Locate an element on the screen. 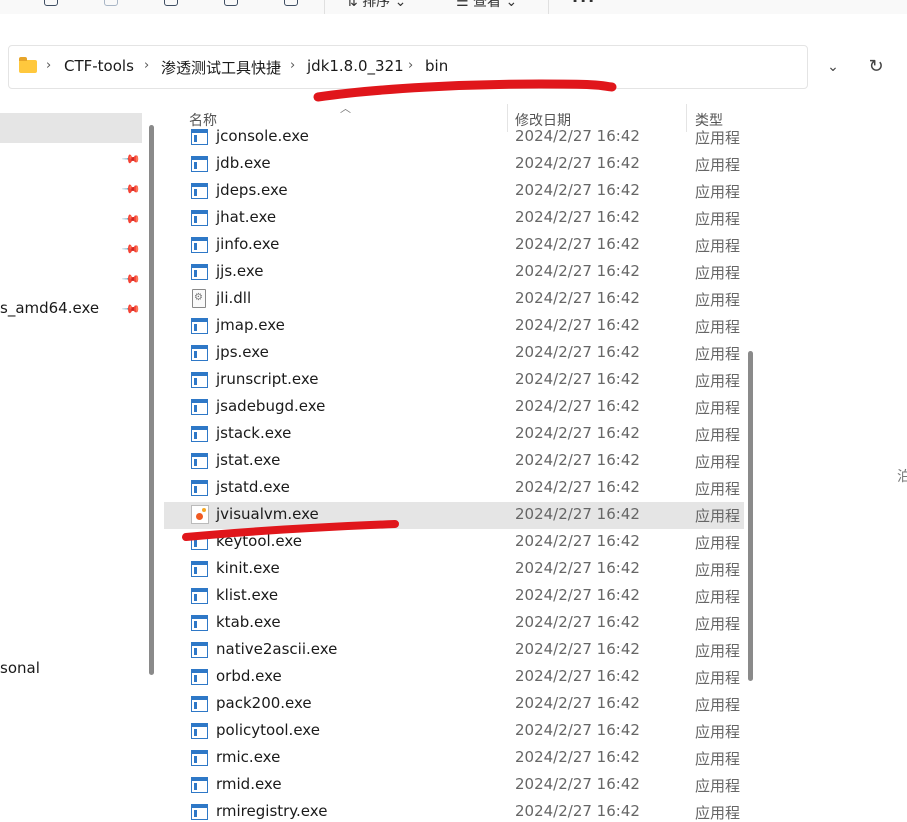  file-row: jli.dll 2024/2/27 16:42 应用程 is located at coordinates (454, 299).